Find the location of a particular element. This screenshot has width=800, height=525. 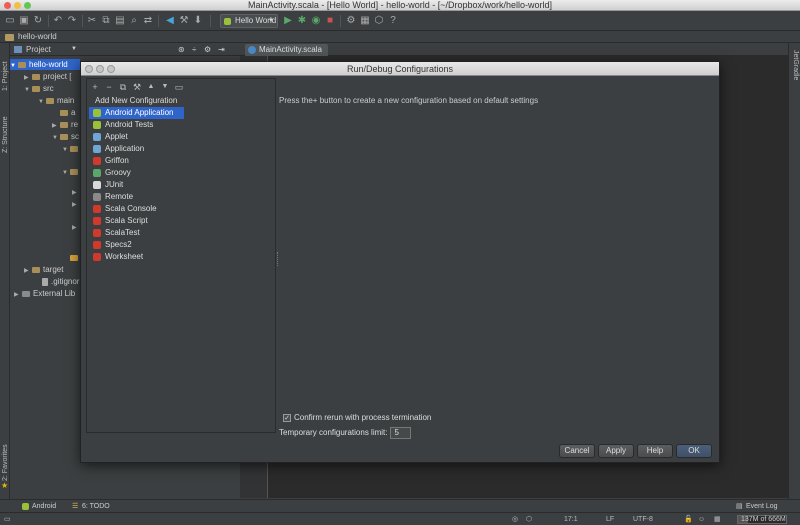

sync-icon: ↻ is located at coordinates (38, 21).